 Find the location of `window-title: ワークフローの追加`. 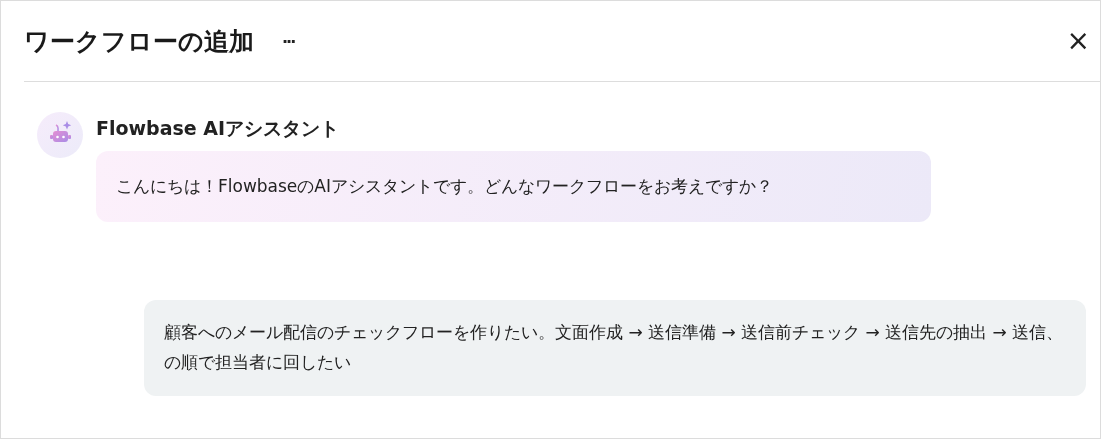

window-title: ワークフローの追加 is located at coordinates (139, 41).